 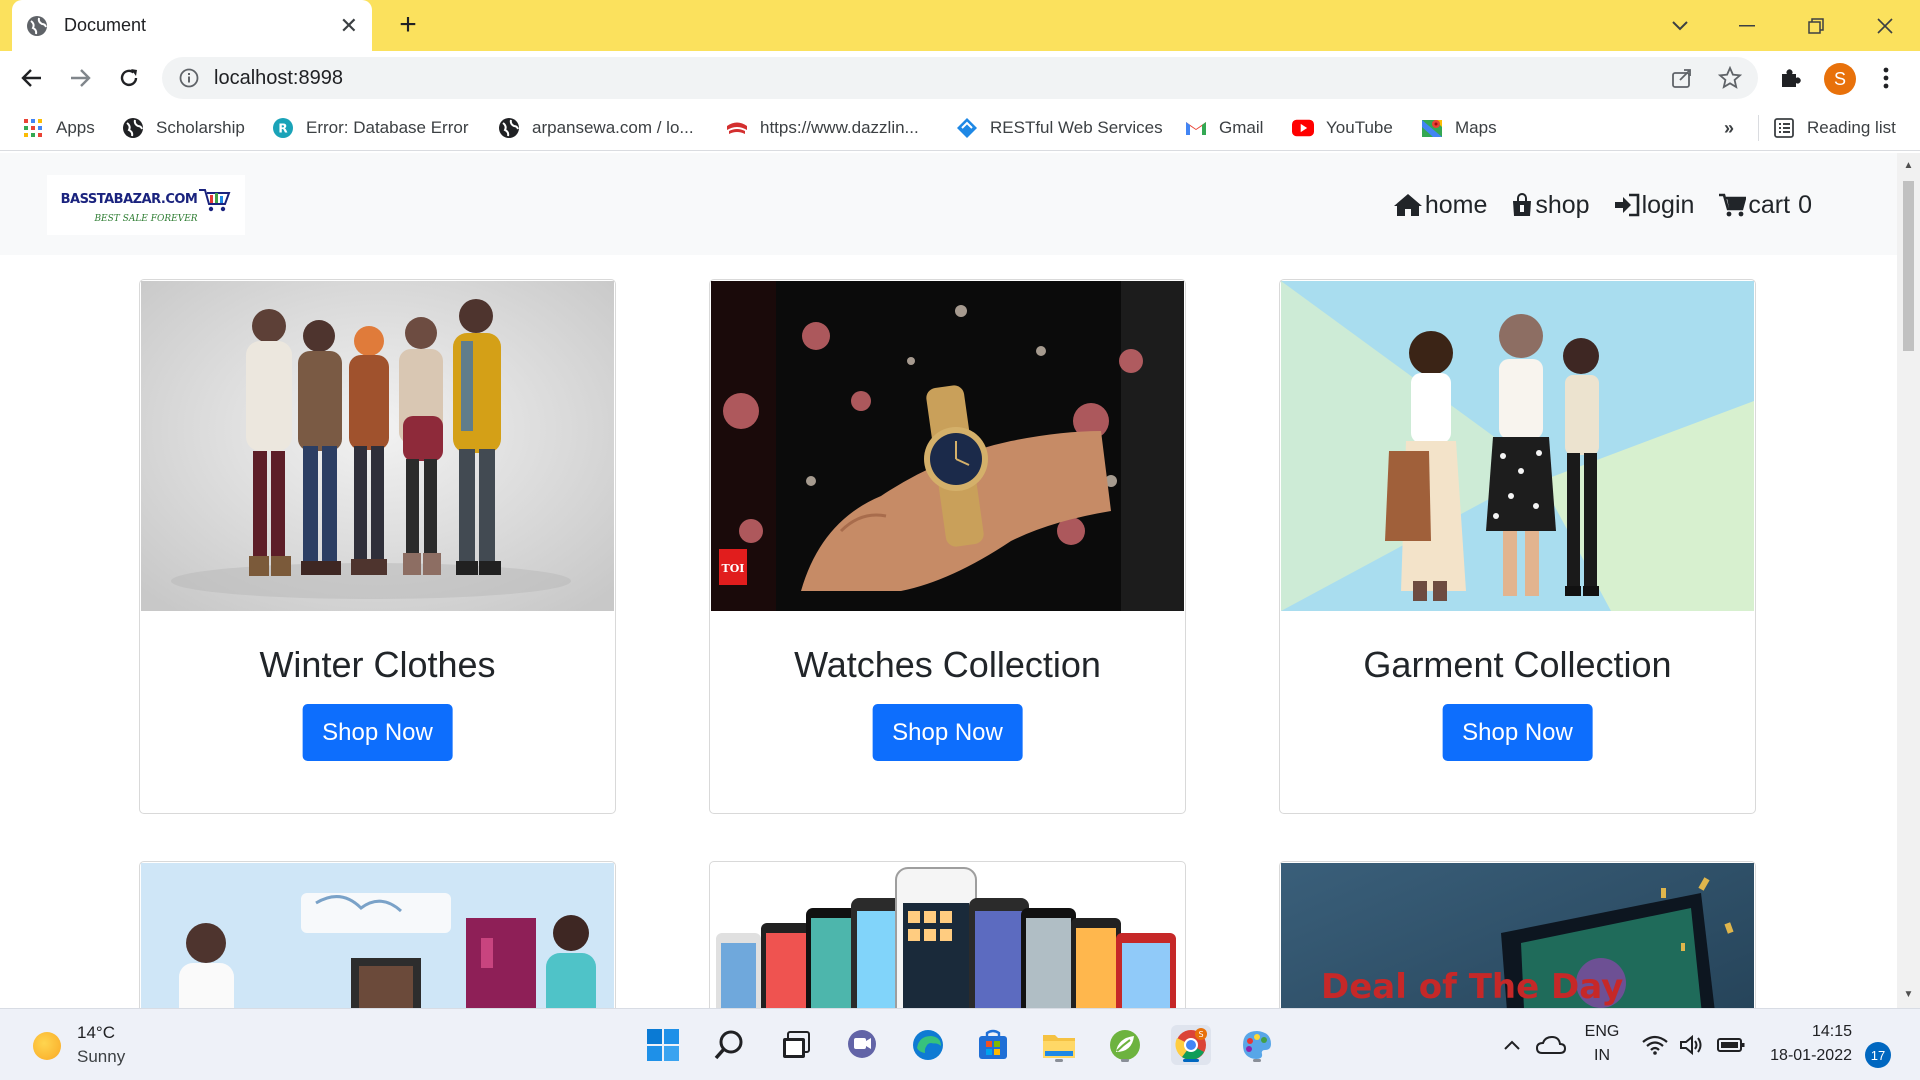 I want to click on restore-icon, so click(x=1816, y=26).